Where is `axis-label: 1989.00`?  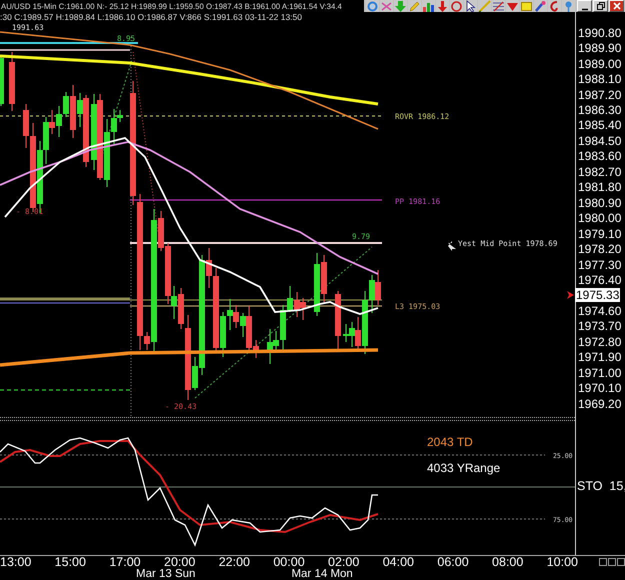 axis-label: 1989.00 is located at coordinates (599, 63).